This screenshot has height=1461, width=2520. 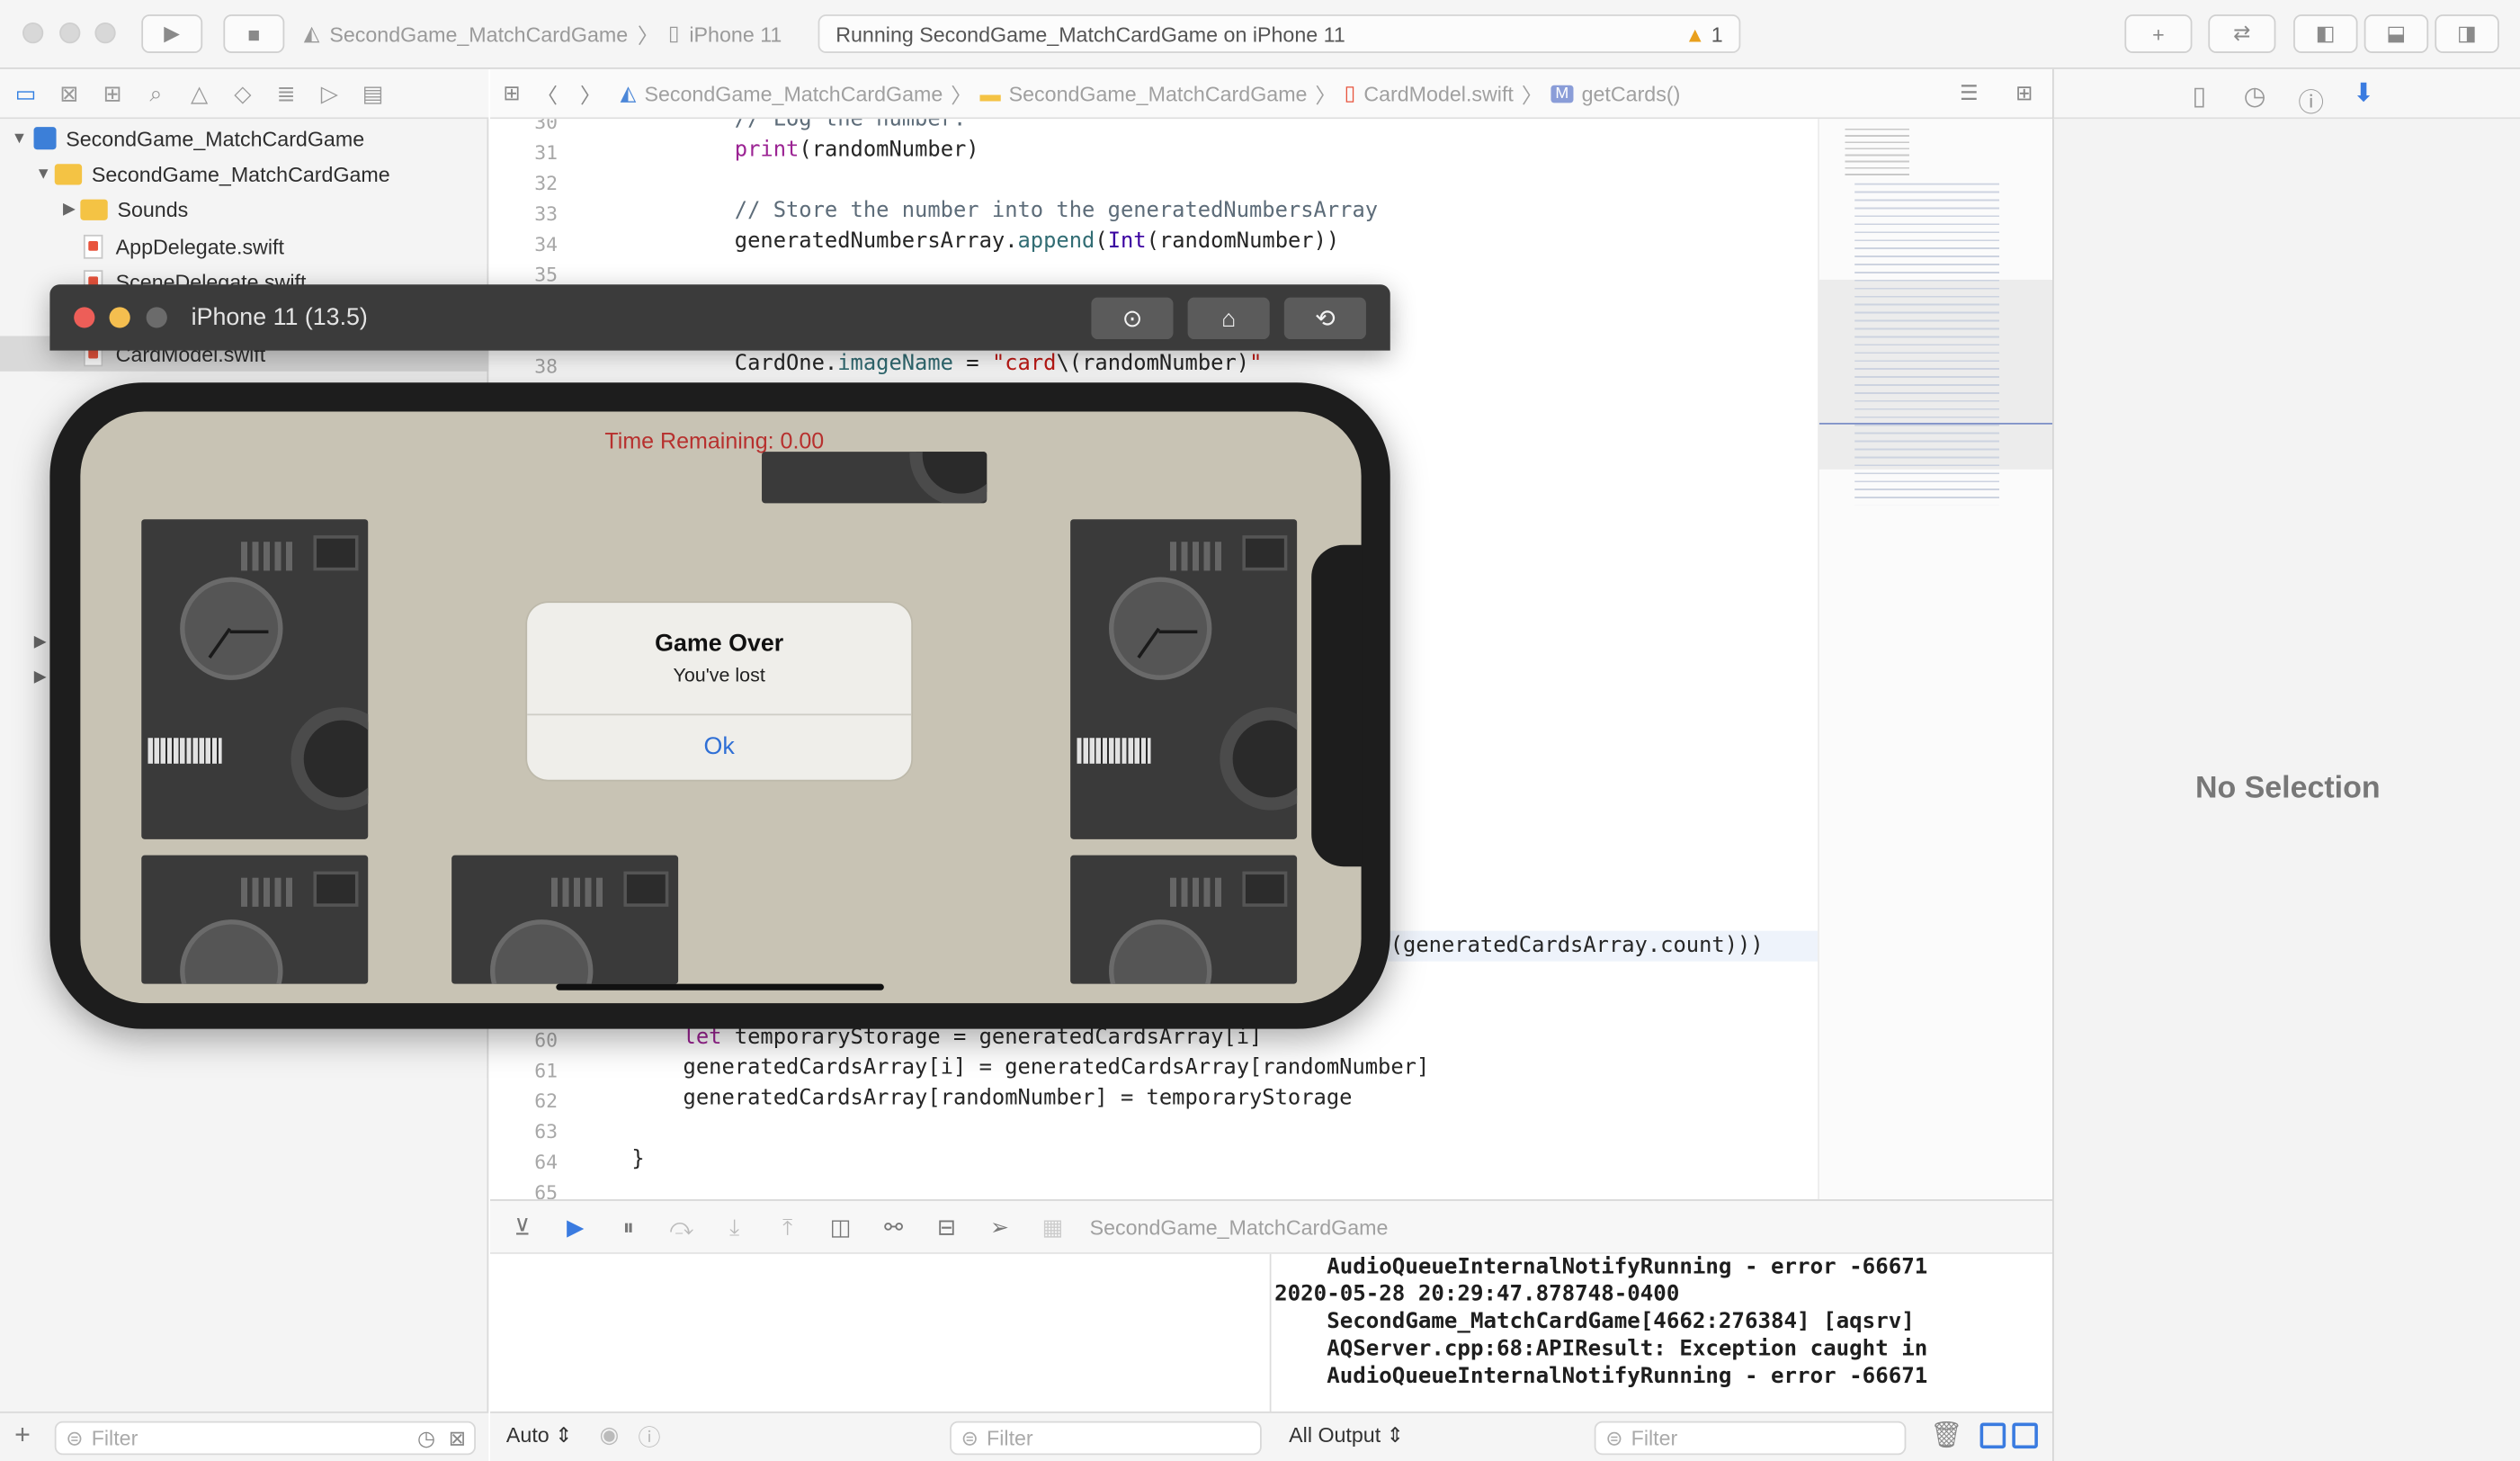 I want to click on breadcrumb-group: SecondGame_MatchCardGame, so click(x=1158, y=93).